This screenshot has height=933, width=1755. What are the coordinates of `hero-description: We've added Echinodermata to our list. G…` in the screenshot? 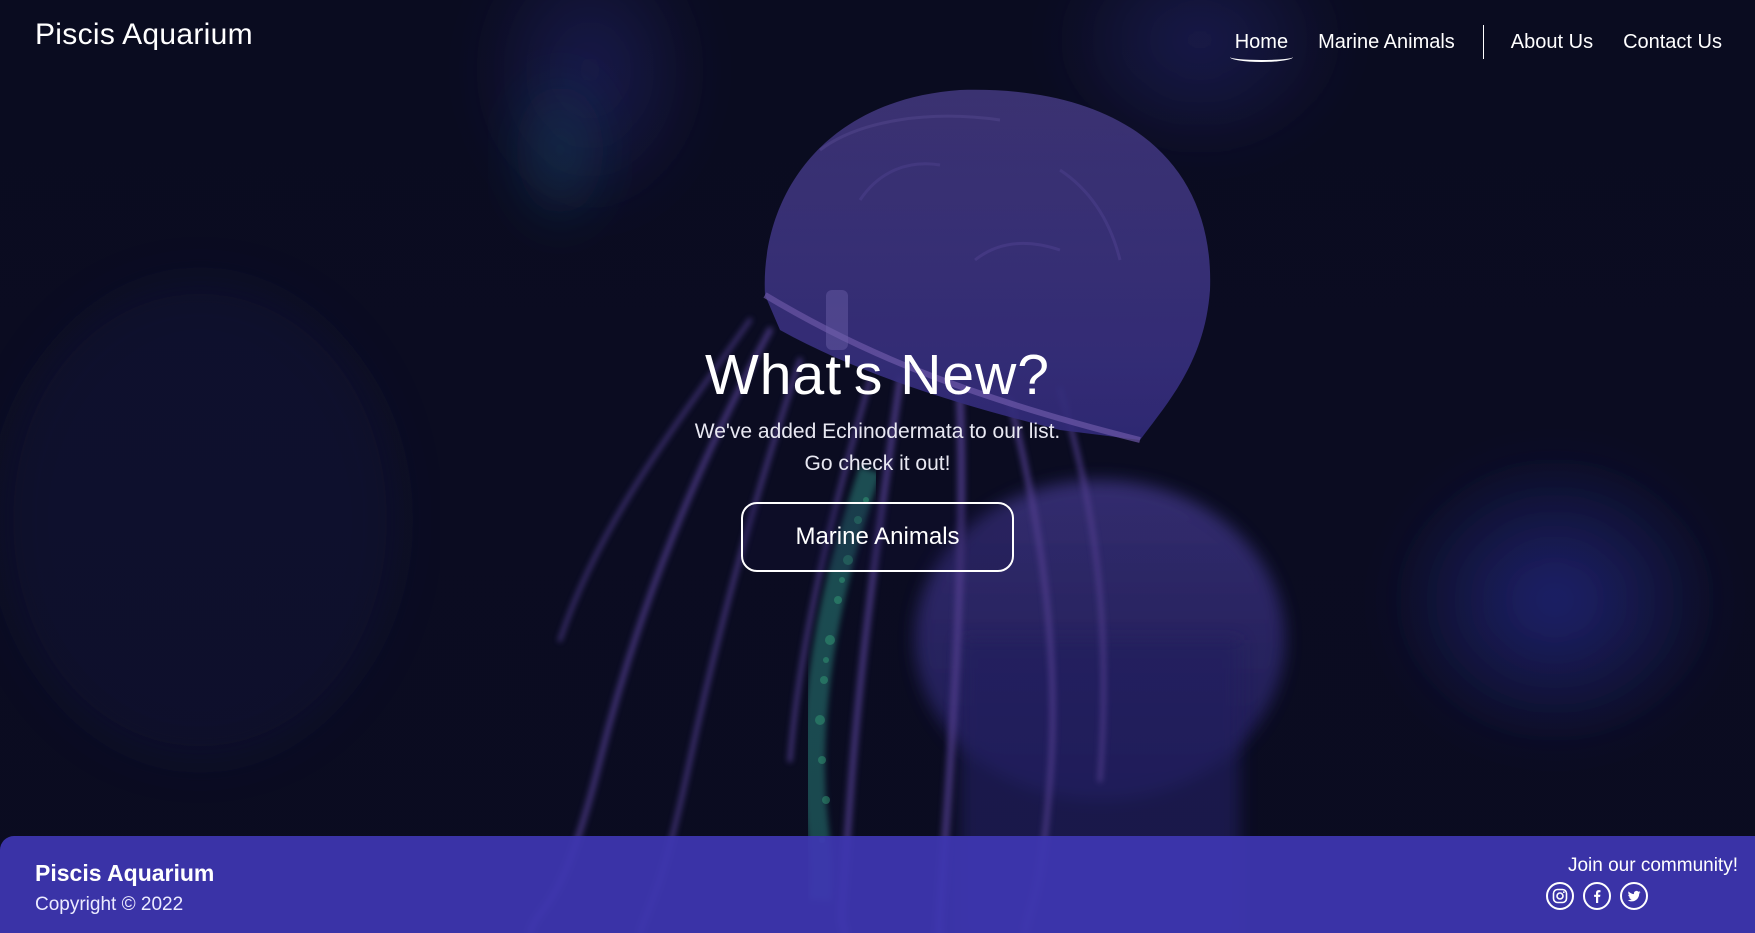 It's located at (877, 448).